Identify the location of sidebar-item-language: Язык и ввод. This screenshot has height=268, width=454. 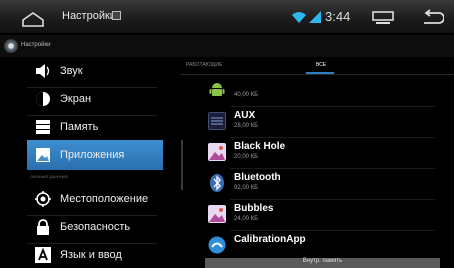
(95, 254).